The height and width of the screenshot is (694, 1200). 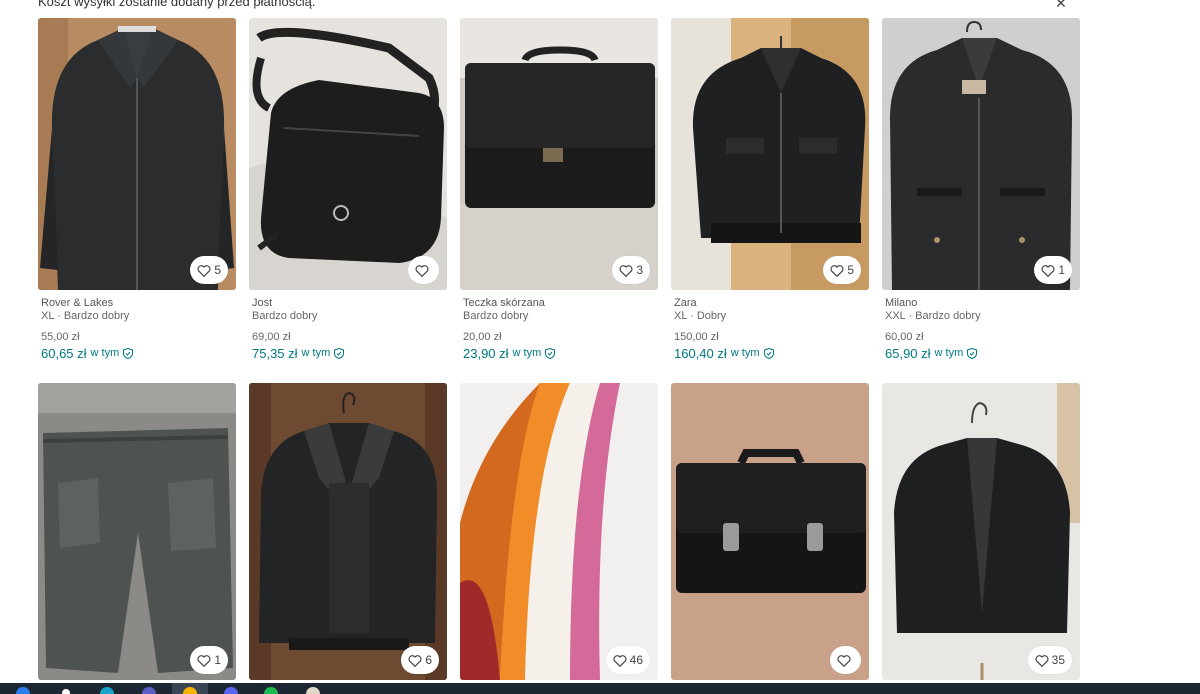 What do you see at coordinates (1058, 660) in the screenshot?
I see `favorite-count: 35` at bounding box center [1058, 660].